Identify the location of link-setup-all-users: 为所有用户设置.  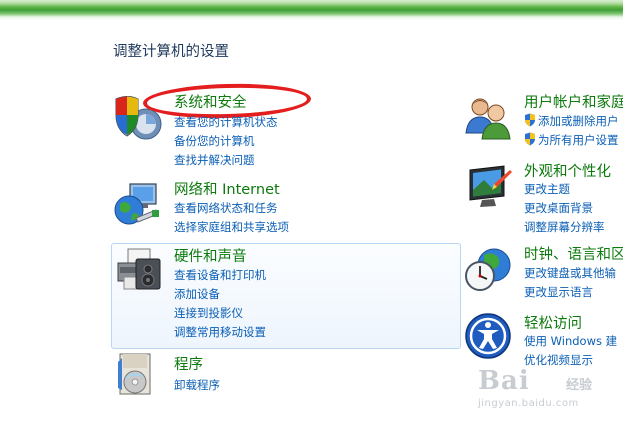
(571, 140).